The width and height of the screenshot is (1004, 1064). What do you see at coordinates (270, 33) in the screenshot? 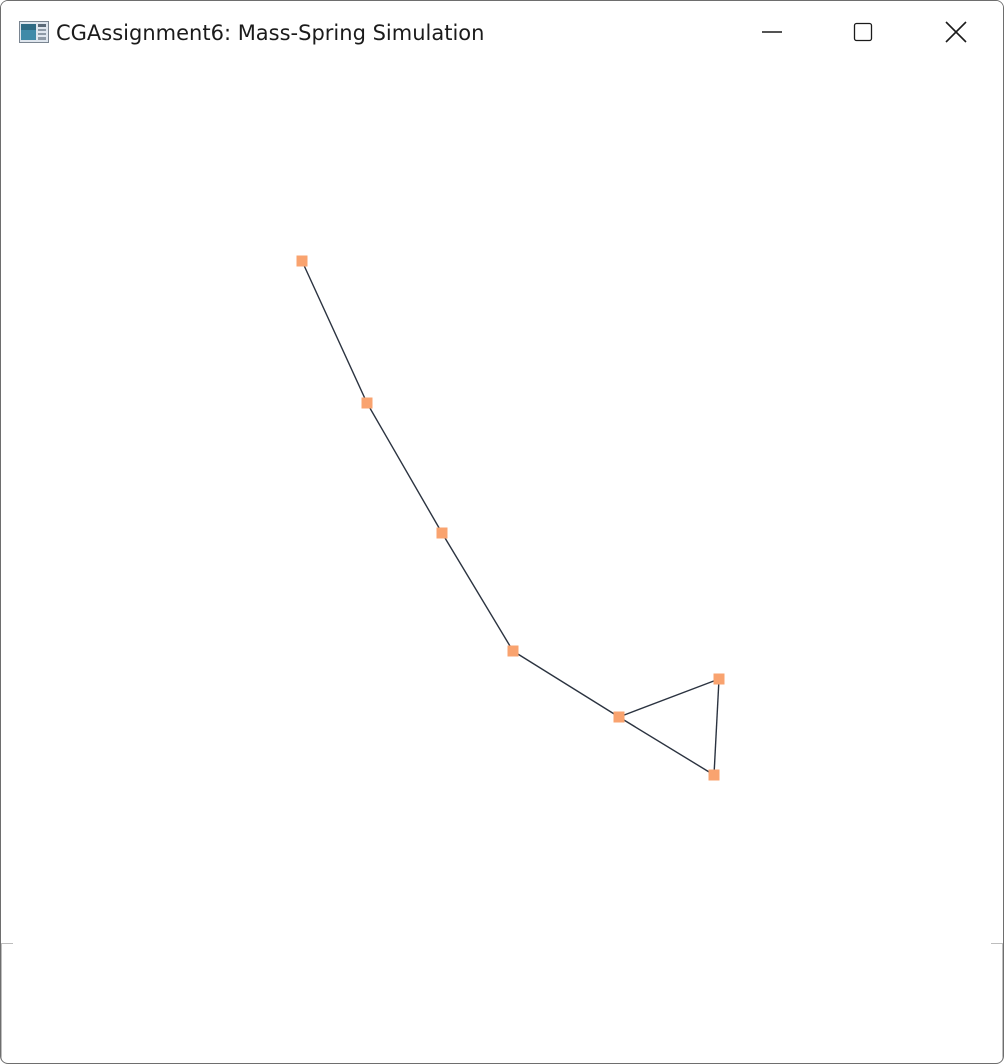
I see `window-title: CGAssignment6: Mass-Spring Simulation` at bounding box center [270, 33].